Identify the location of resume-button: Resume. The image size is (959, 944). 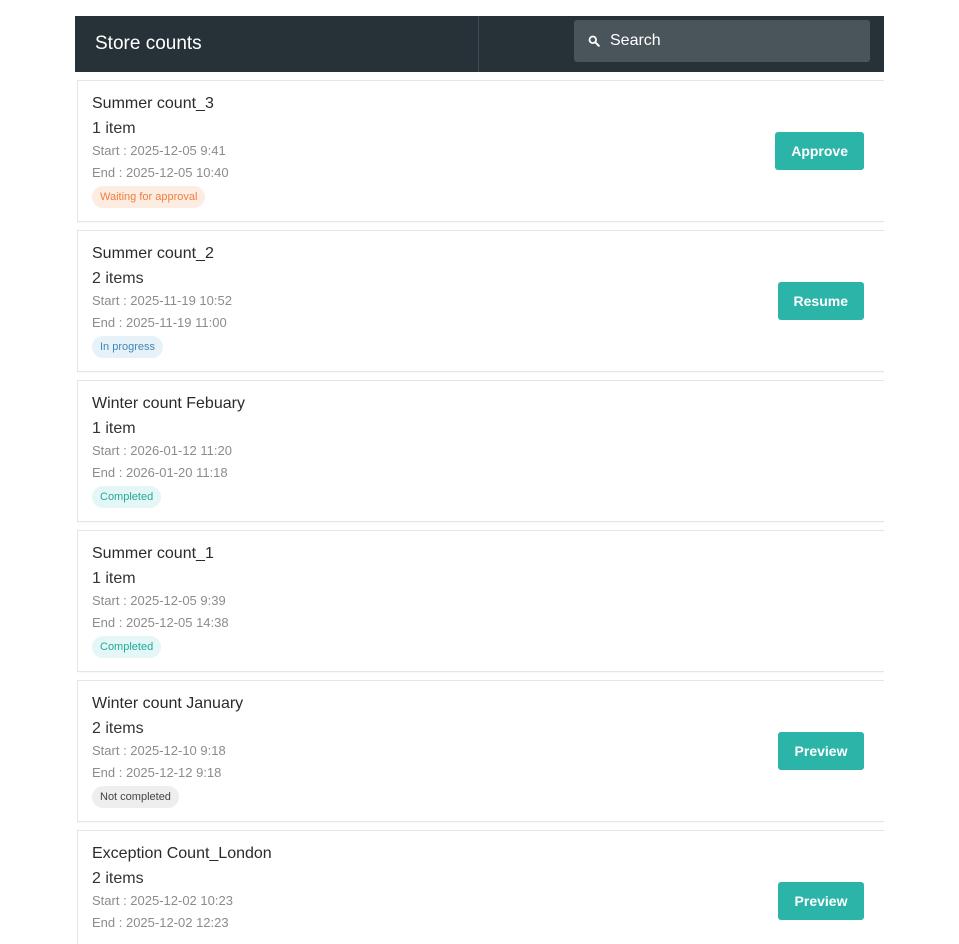
(820, 301).